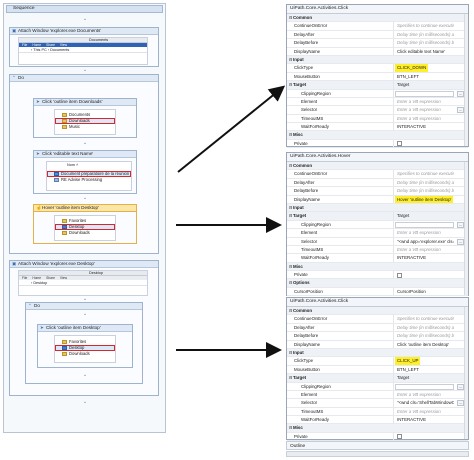 This screenshot has width=474, height=460. What do you see at coordinates (424, 51) in the screenshot?
I see `property-value: Click editable text Name'` at bounding box center [424, 51].